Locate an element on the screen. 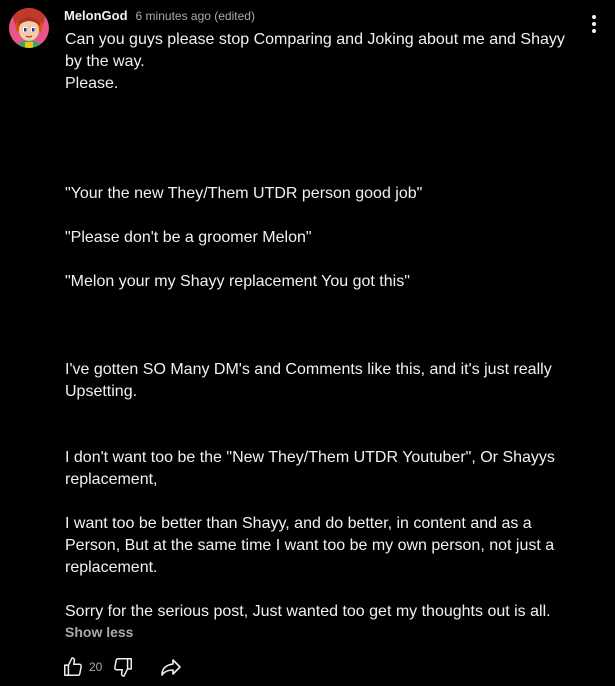 The image size is (615, 686). more-vertical-icon is located at coordinates (594, 24).